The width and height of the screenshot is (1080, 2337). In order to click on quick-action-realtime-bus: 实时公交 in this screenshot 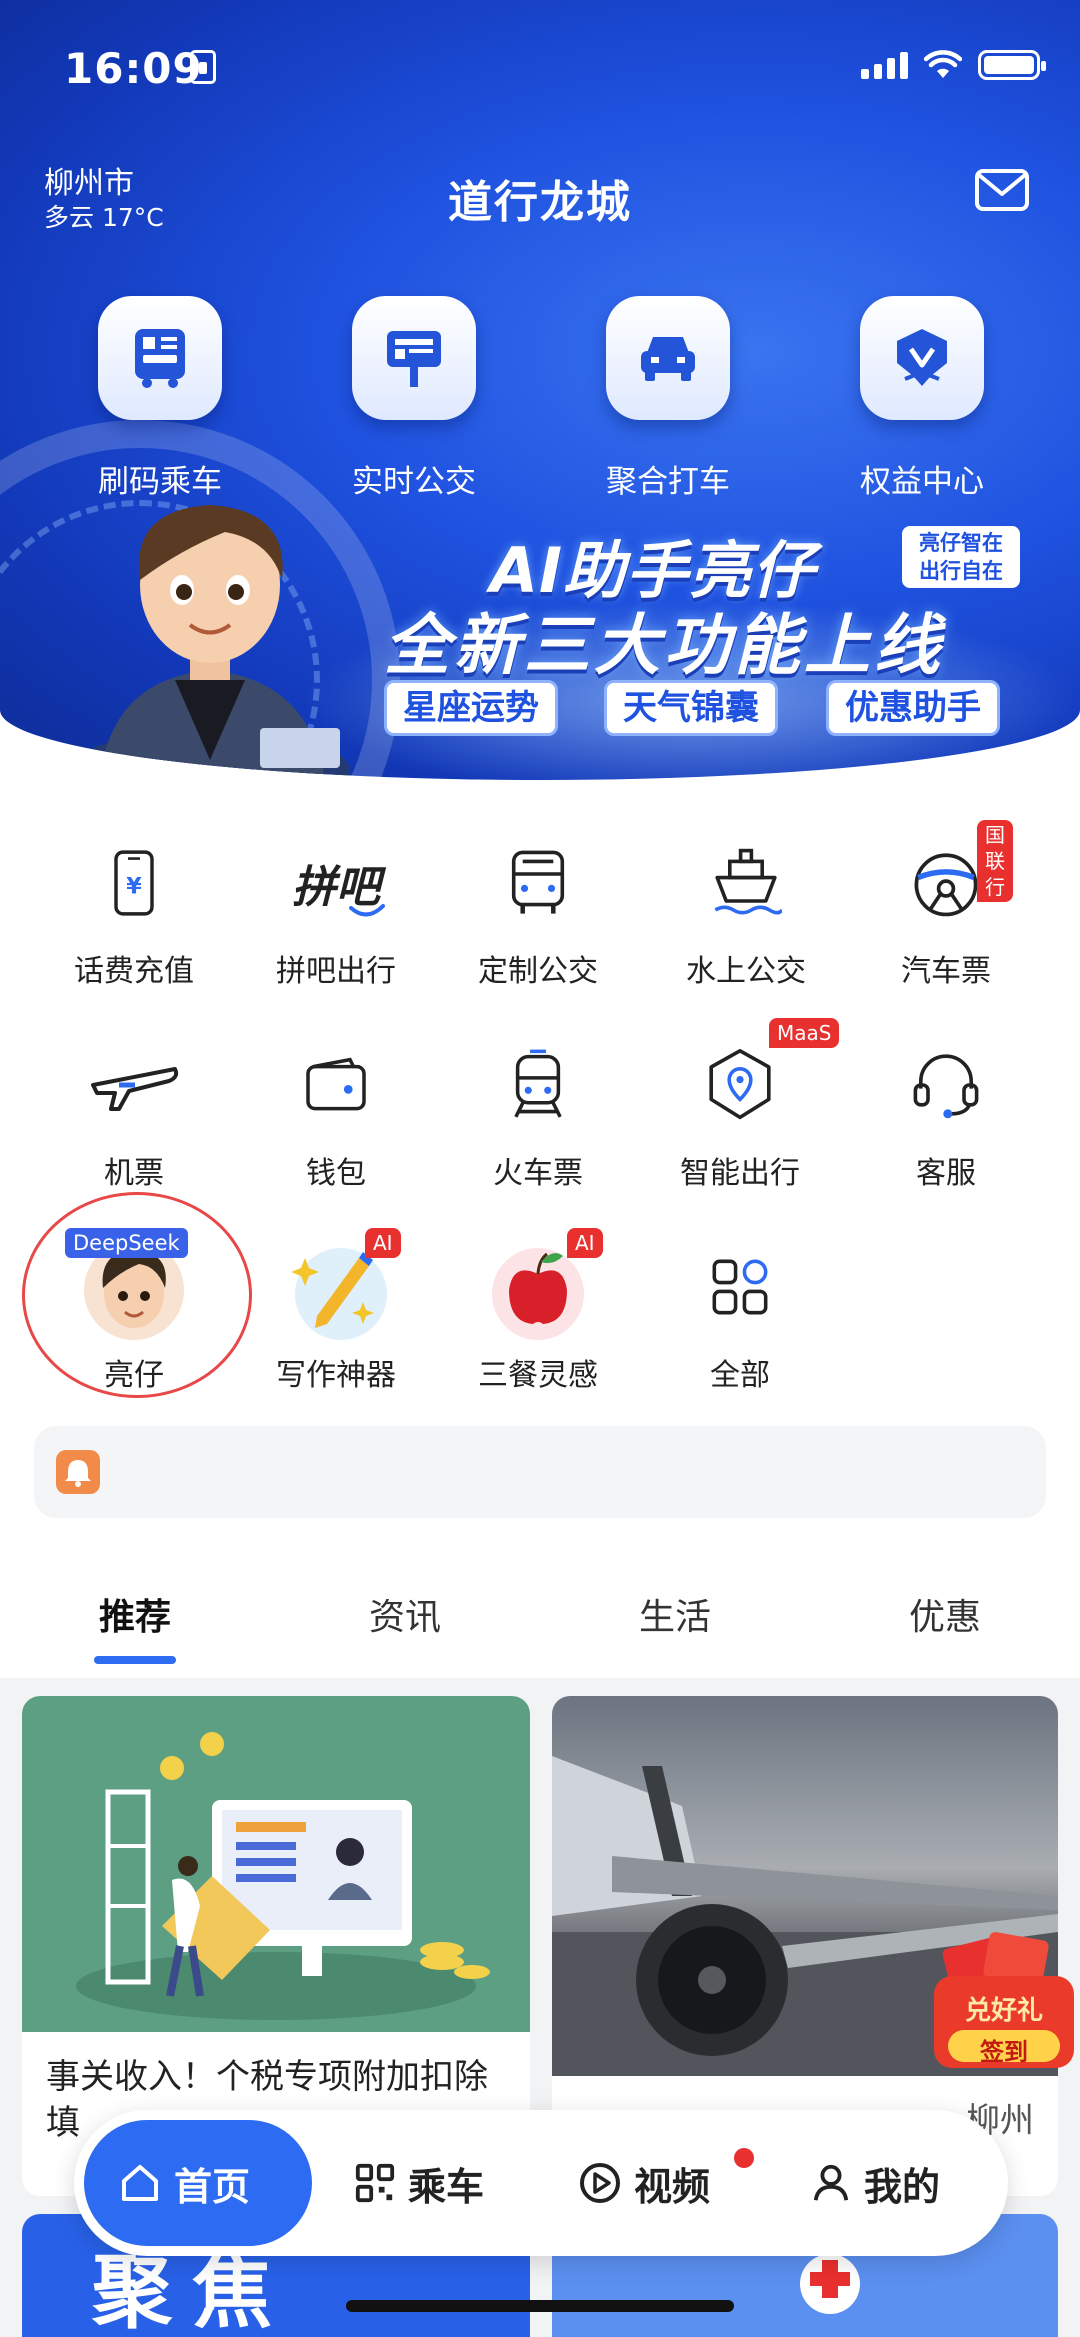, I will do `click(414, 398)`.